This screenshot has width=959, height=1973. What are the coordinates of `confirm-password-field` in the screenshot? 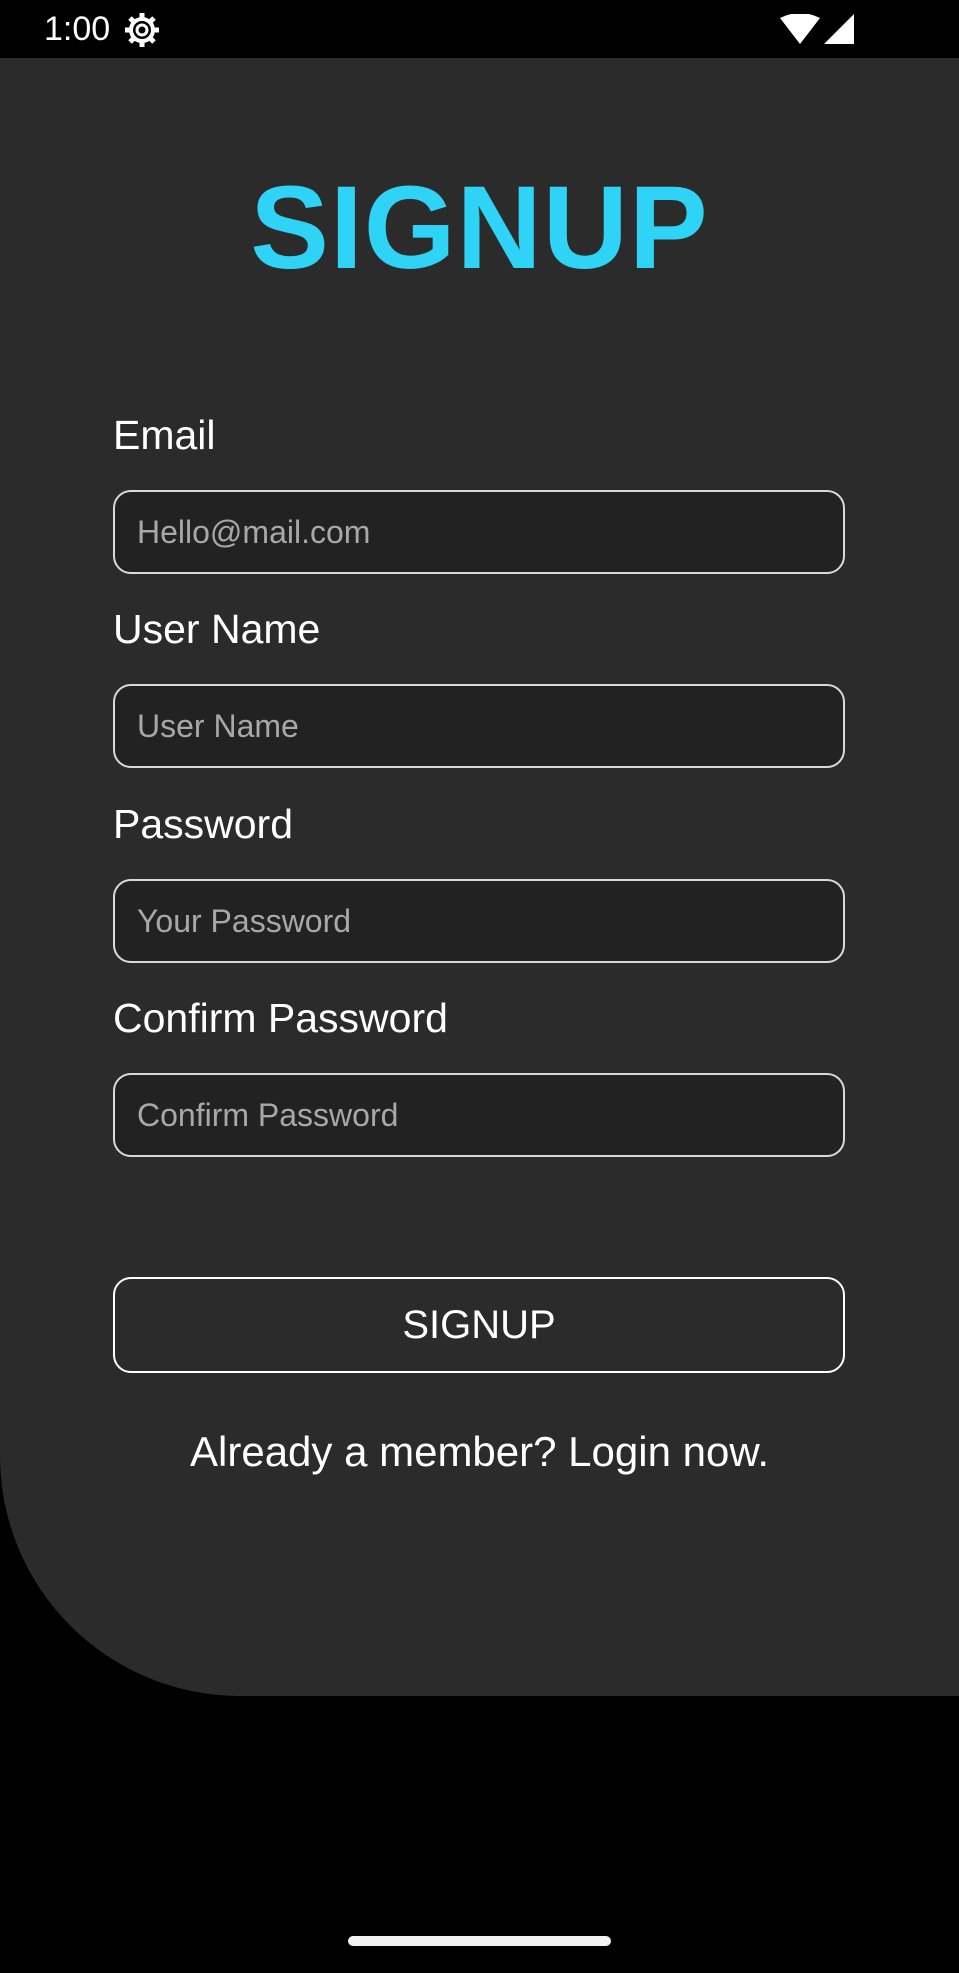 It's located at (479, 1115).